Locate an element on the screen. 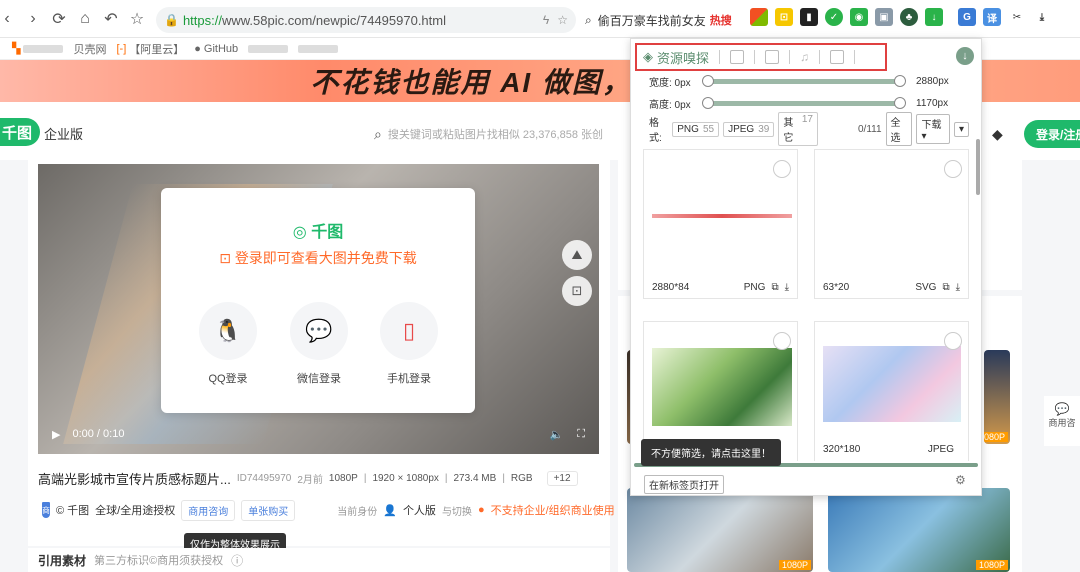 This screenshot has height=572, width=1080. star-icon: ☆ is located at coordinates (137, 19).